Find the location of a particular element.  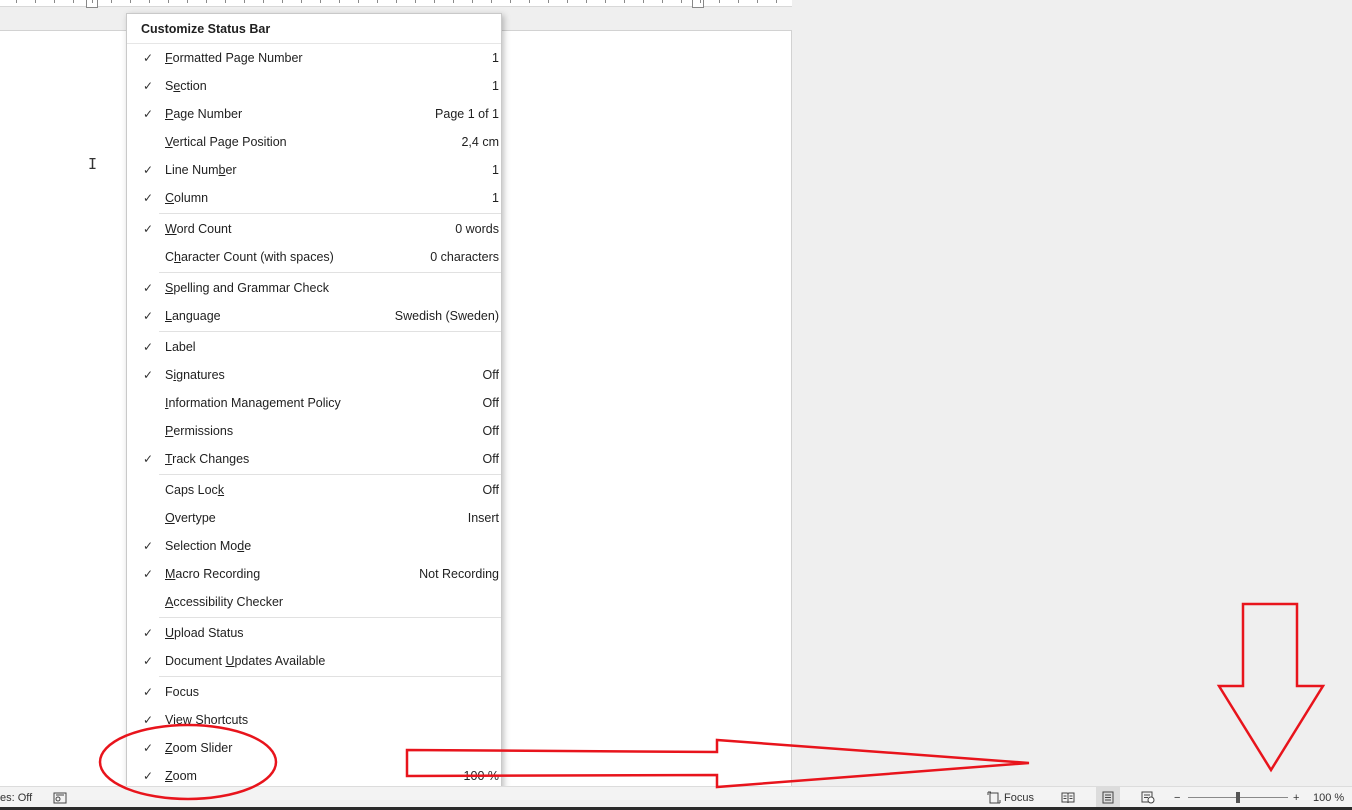

menu-item: ✓ Document Updates Available is located at coordinates (314, 661).